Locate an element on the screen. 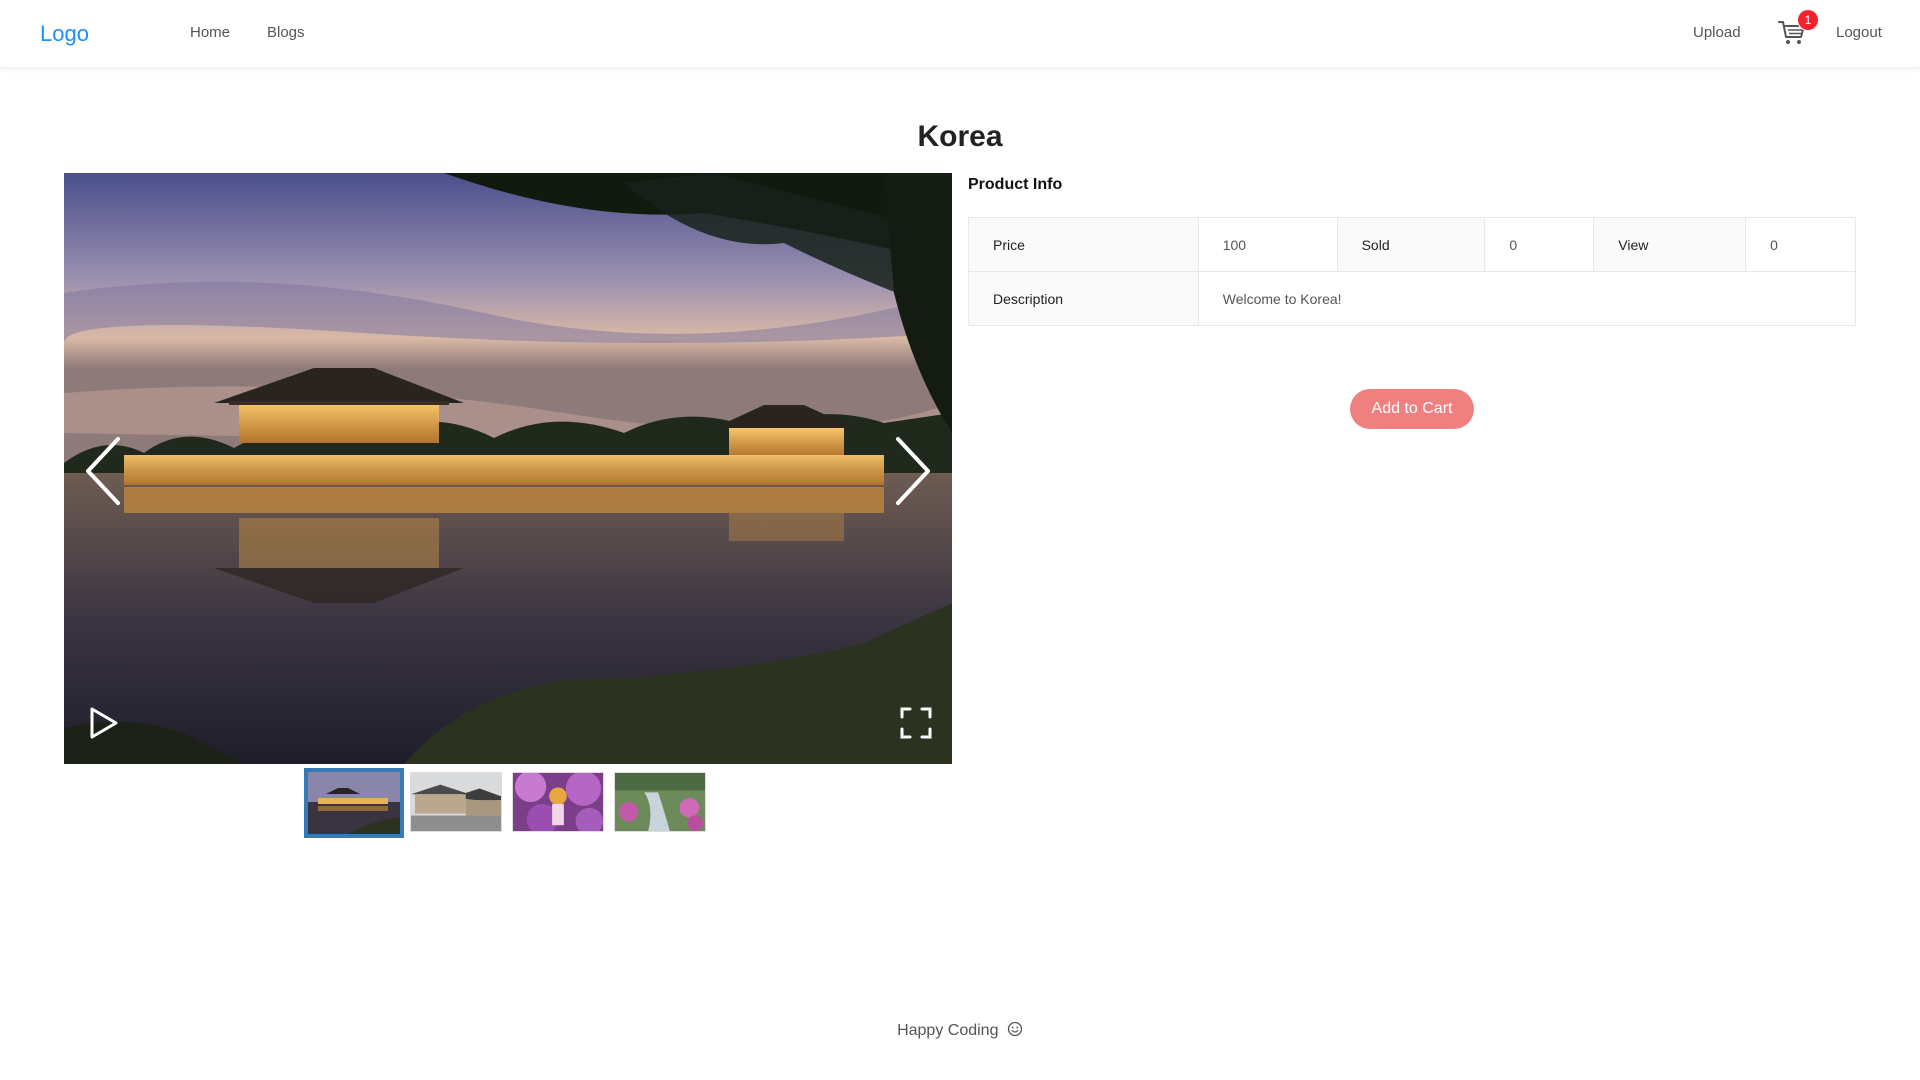 The width and height of the screenshot is (1920, 1080). sold-label: Sold is located at coordinates (1411, 244).